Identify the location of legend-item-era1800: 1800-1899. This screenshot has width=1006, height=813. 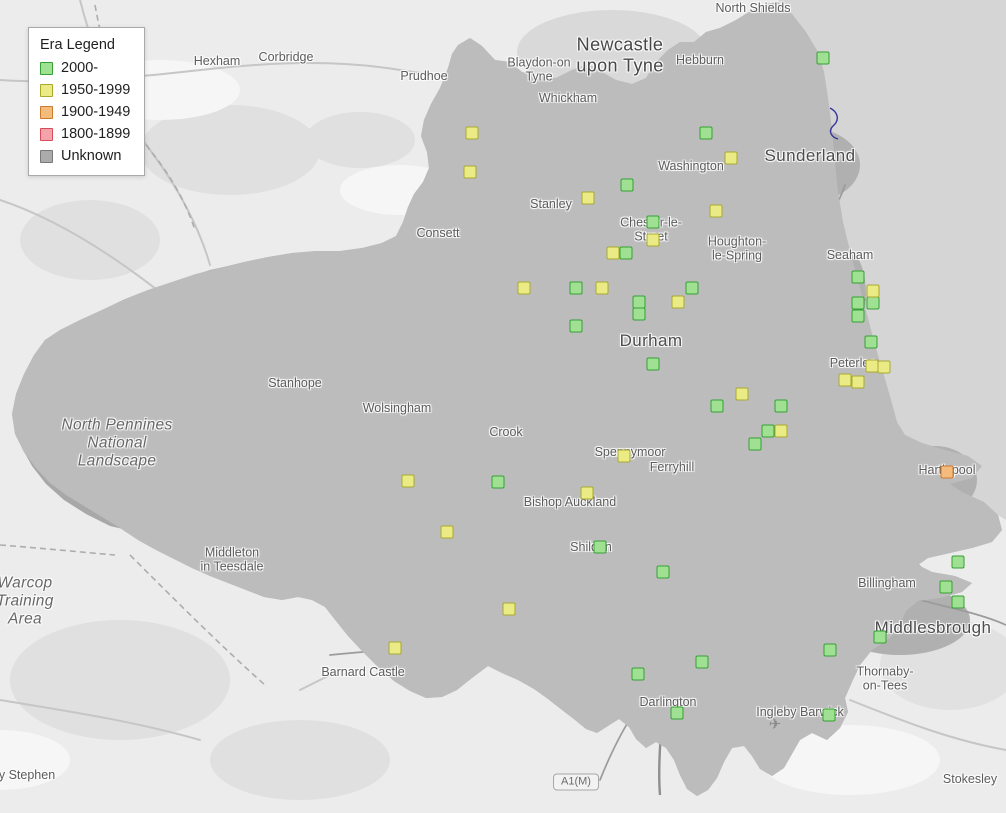
(85, 134).